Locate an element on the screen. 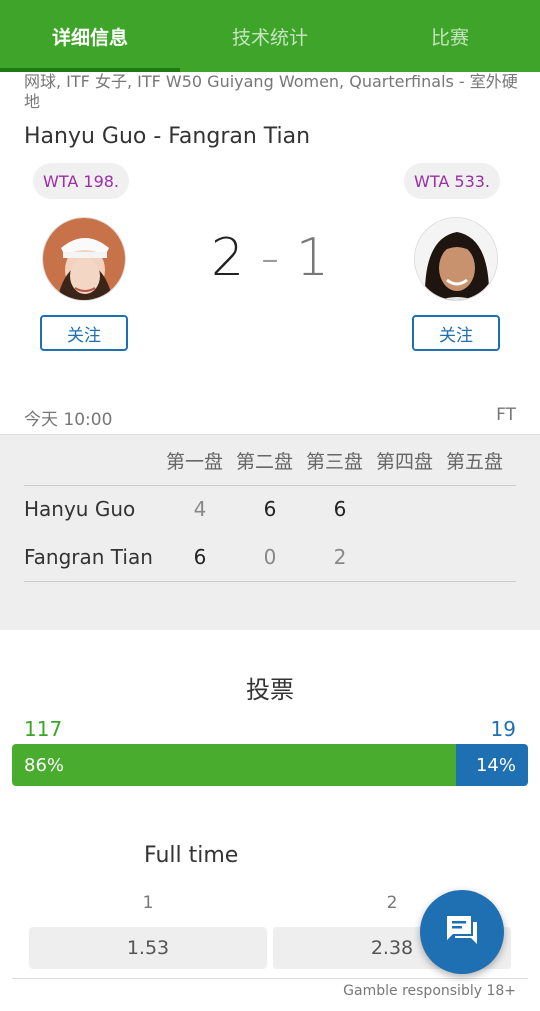  home-vote-count: 117 is located at coordinates (43, 729).